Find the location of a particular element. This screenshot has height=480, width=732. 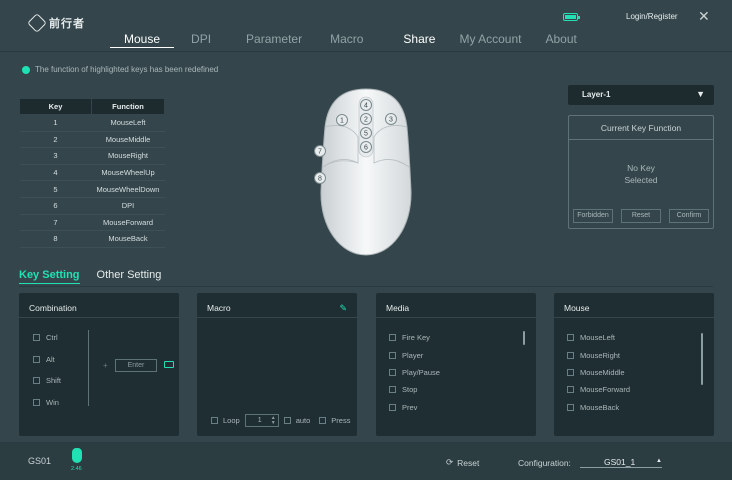

nav-tab-dpi: DPI is located at coordinates (201, 40).